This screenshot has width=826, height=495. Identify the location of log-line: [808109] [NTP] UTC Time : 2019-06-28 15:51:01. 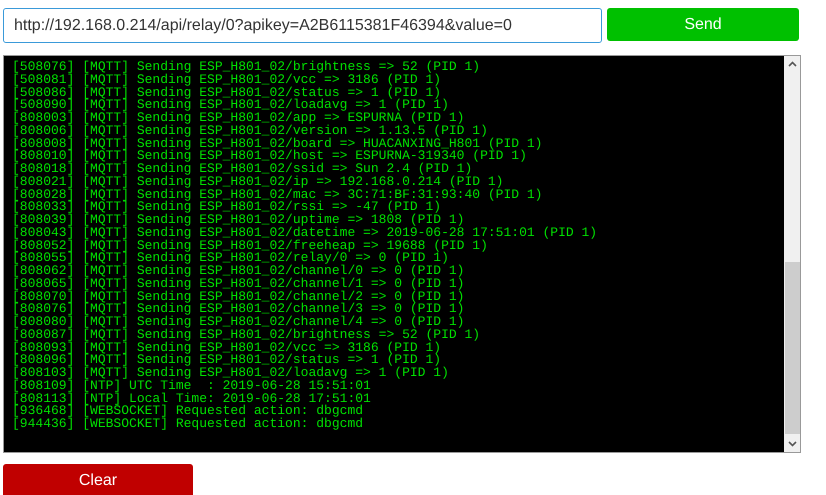
(191, 386).